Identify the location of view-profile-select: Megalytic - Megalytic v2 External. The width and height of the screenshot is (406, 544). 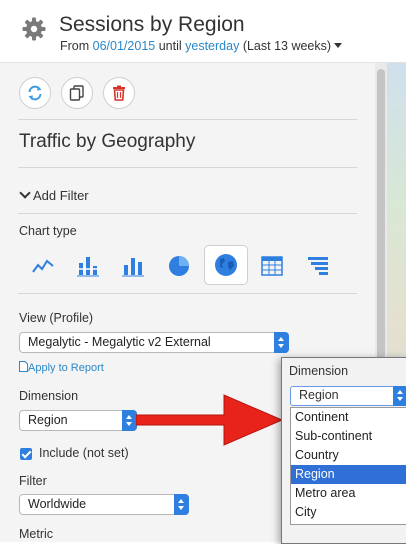
(154, 342).